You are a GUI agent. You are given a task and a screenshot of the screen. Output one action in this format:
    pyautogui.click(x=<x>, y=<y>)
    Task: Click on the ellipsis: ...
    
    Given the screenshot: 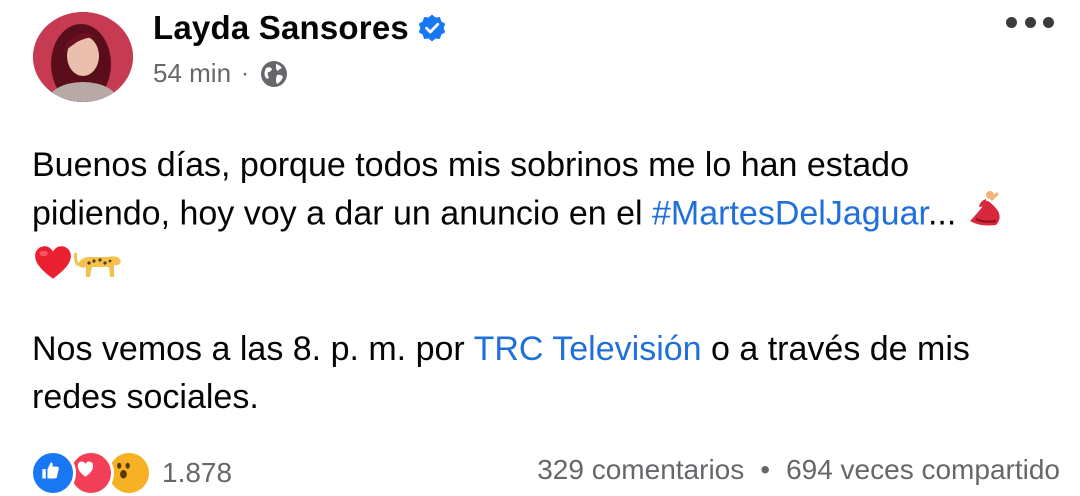 What is the action you would take?
    pyautogui.click(x=942, y=213)
    